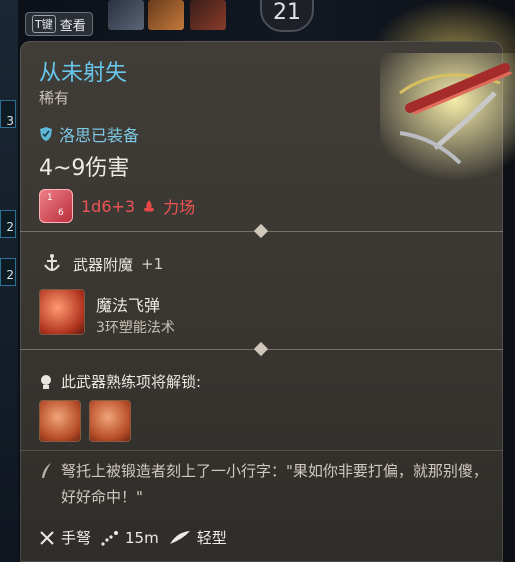  I want to click on view-label: 查看, so click(72, 26).